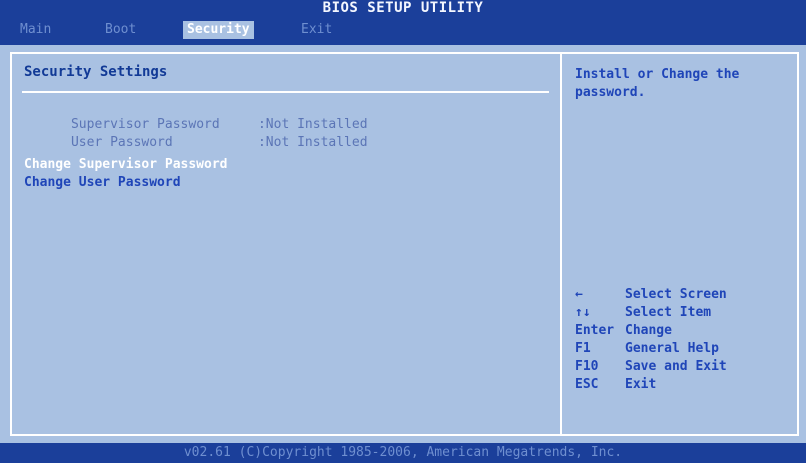  Describe the element at coordinates (672, 348) in the screenshot. I see `key-action-general-help: General Help` at that location.